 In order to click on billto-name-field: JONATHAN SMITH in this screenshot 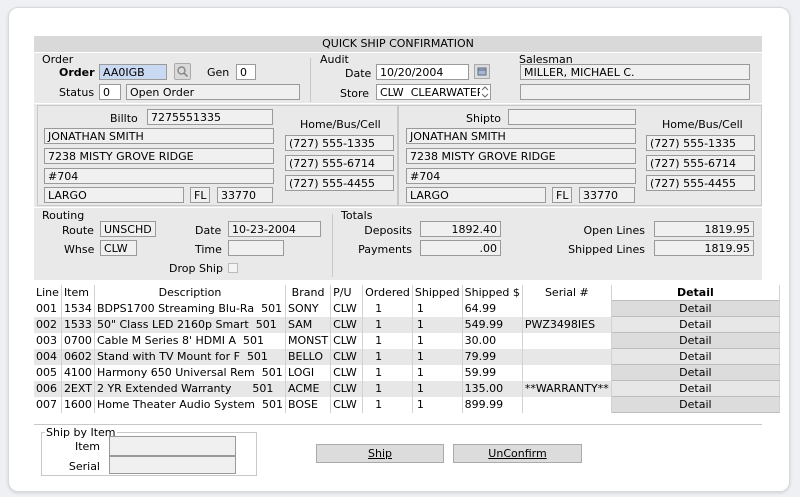, I will do `click(159, 136)`.